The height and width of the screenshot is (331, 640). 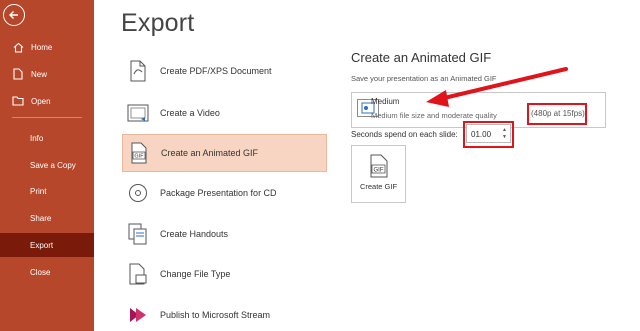 I want to click on sidebar-item-label: Export, so click(x=42, y=245).